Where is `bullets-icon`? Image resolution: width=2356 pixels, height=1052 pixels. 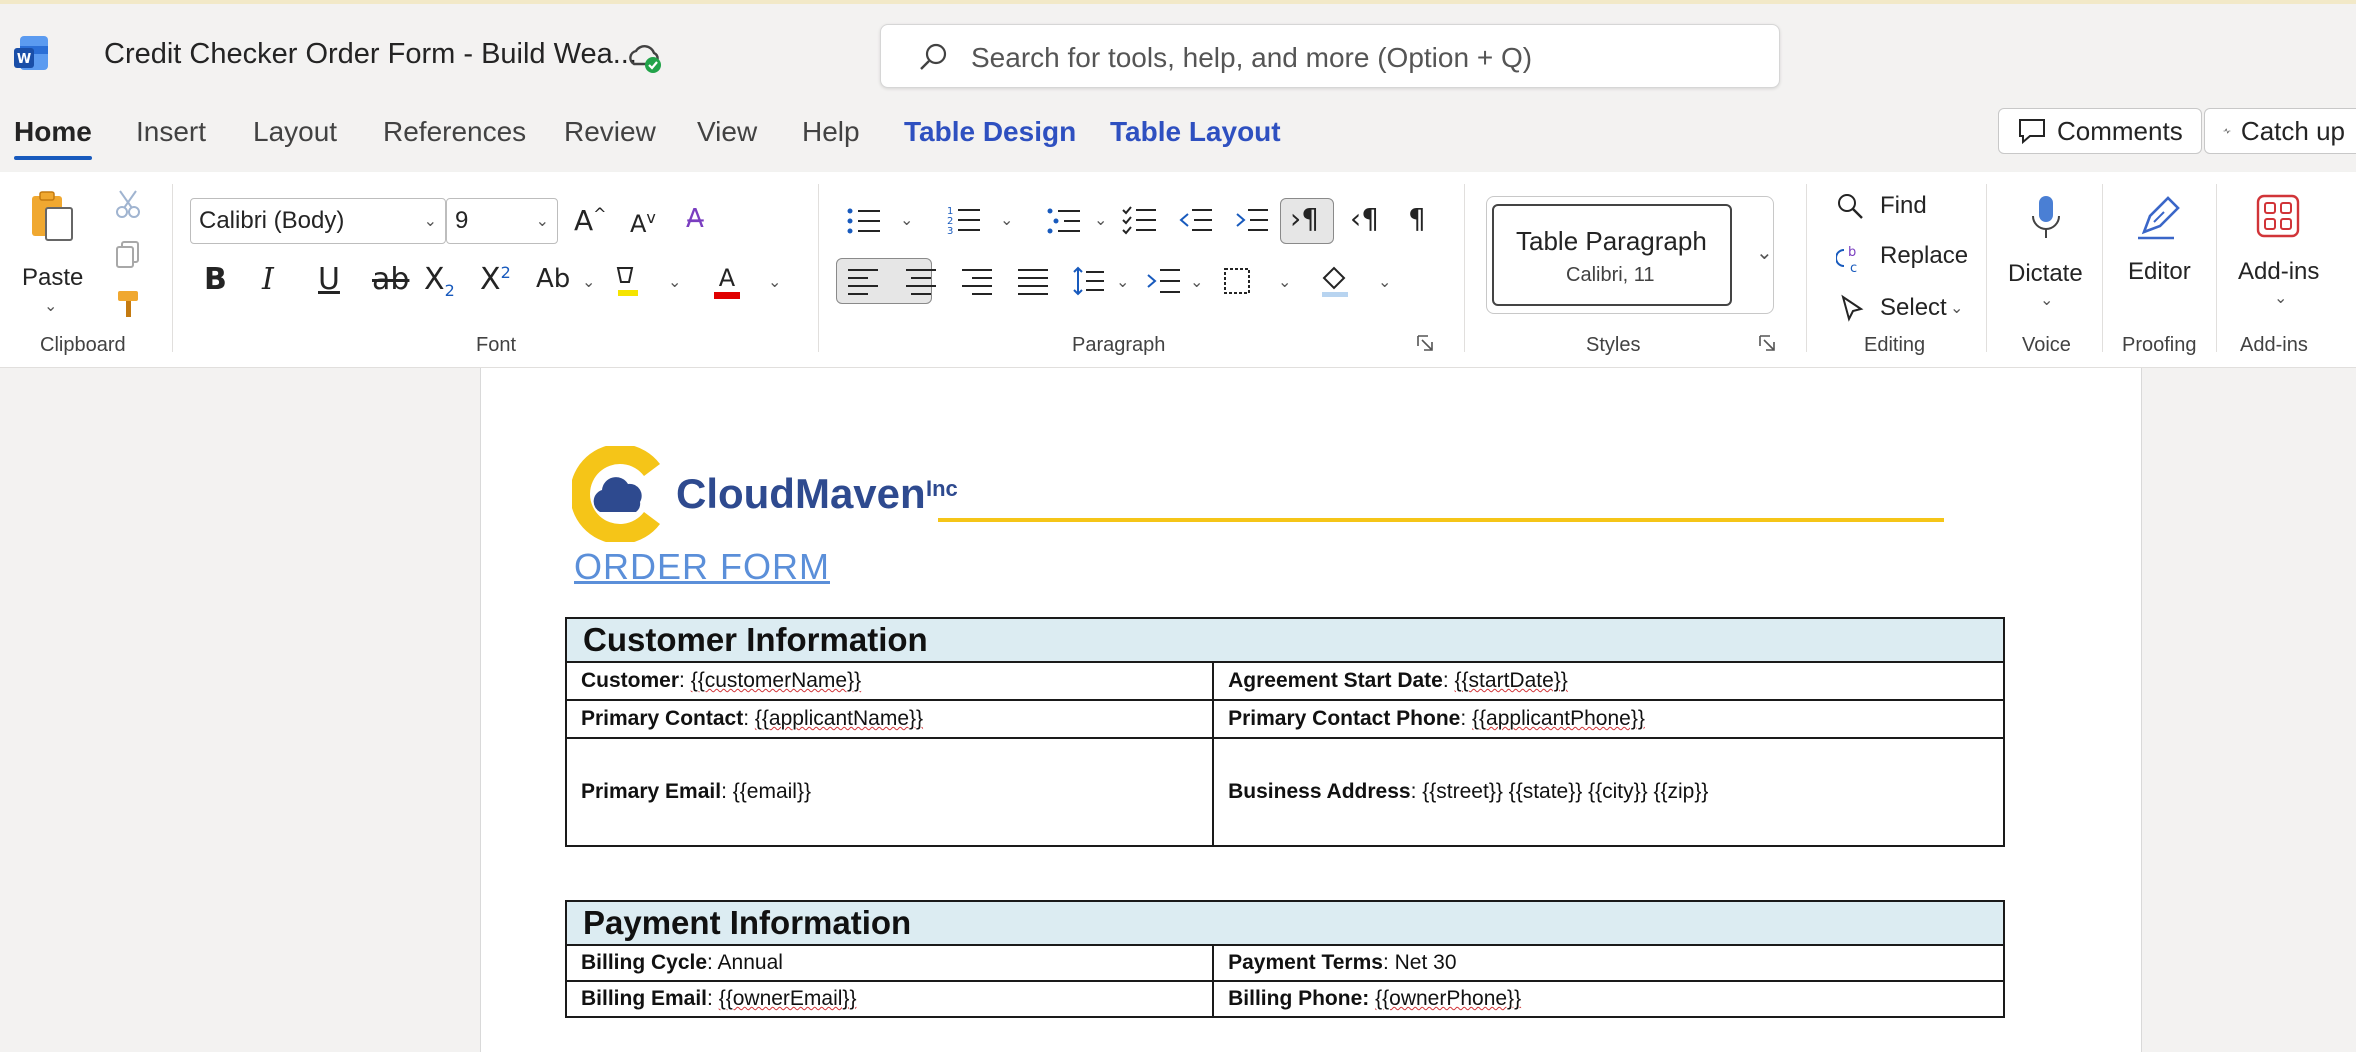 bullets-icon is located at coordinates (864, 221).